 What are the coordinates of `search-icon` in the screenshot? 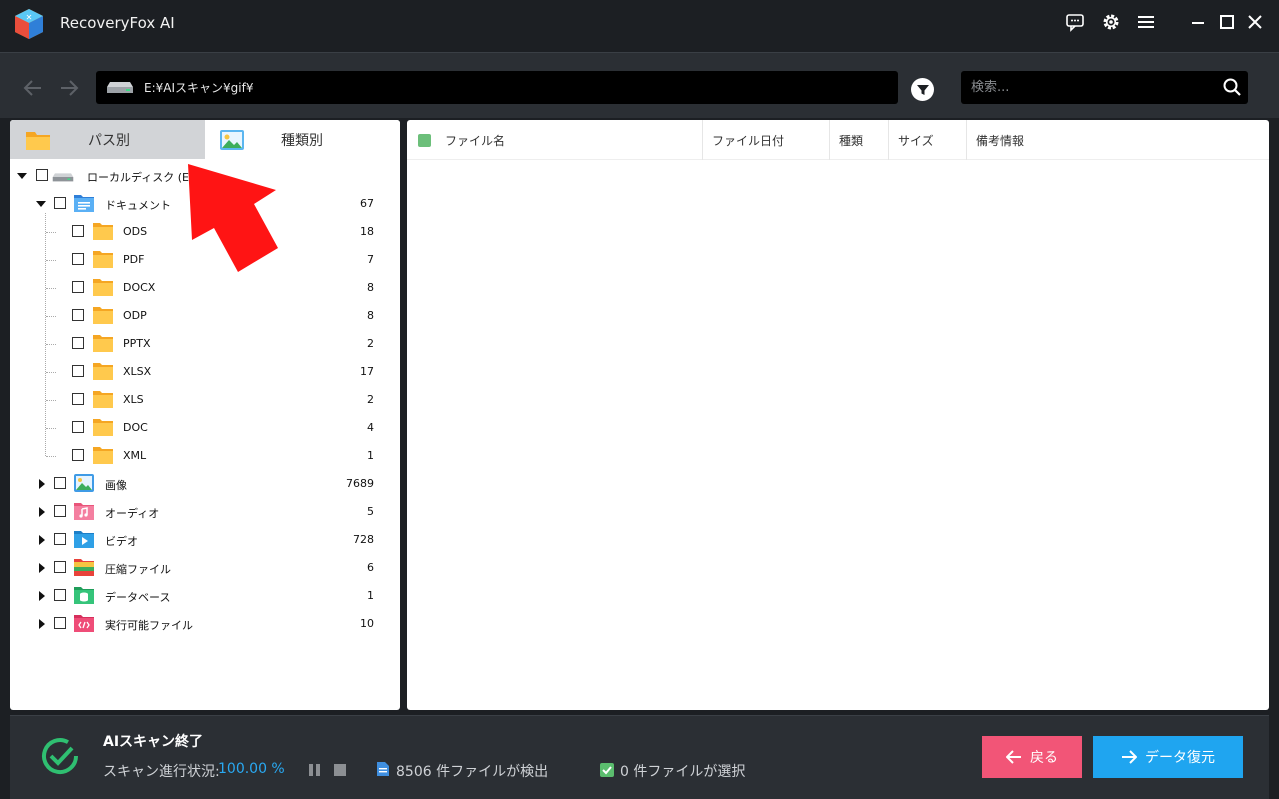 It's located at (1232, 87).